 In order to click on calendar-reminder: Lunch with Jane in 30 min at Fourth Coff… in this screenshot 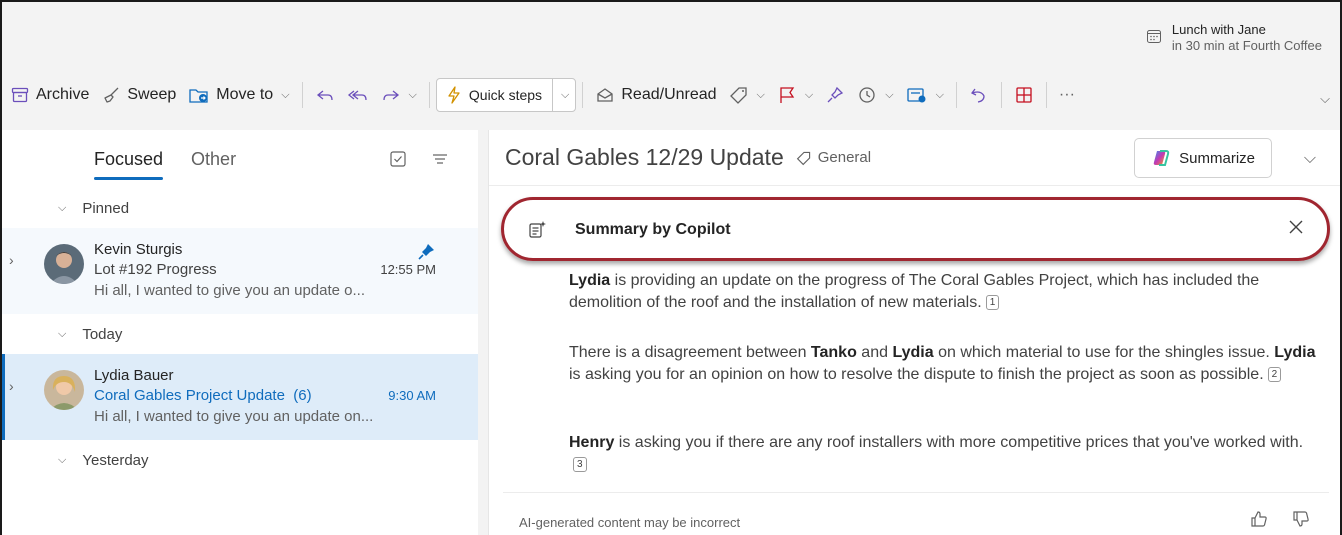, I will do `click(1234, 38)`.